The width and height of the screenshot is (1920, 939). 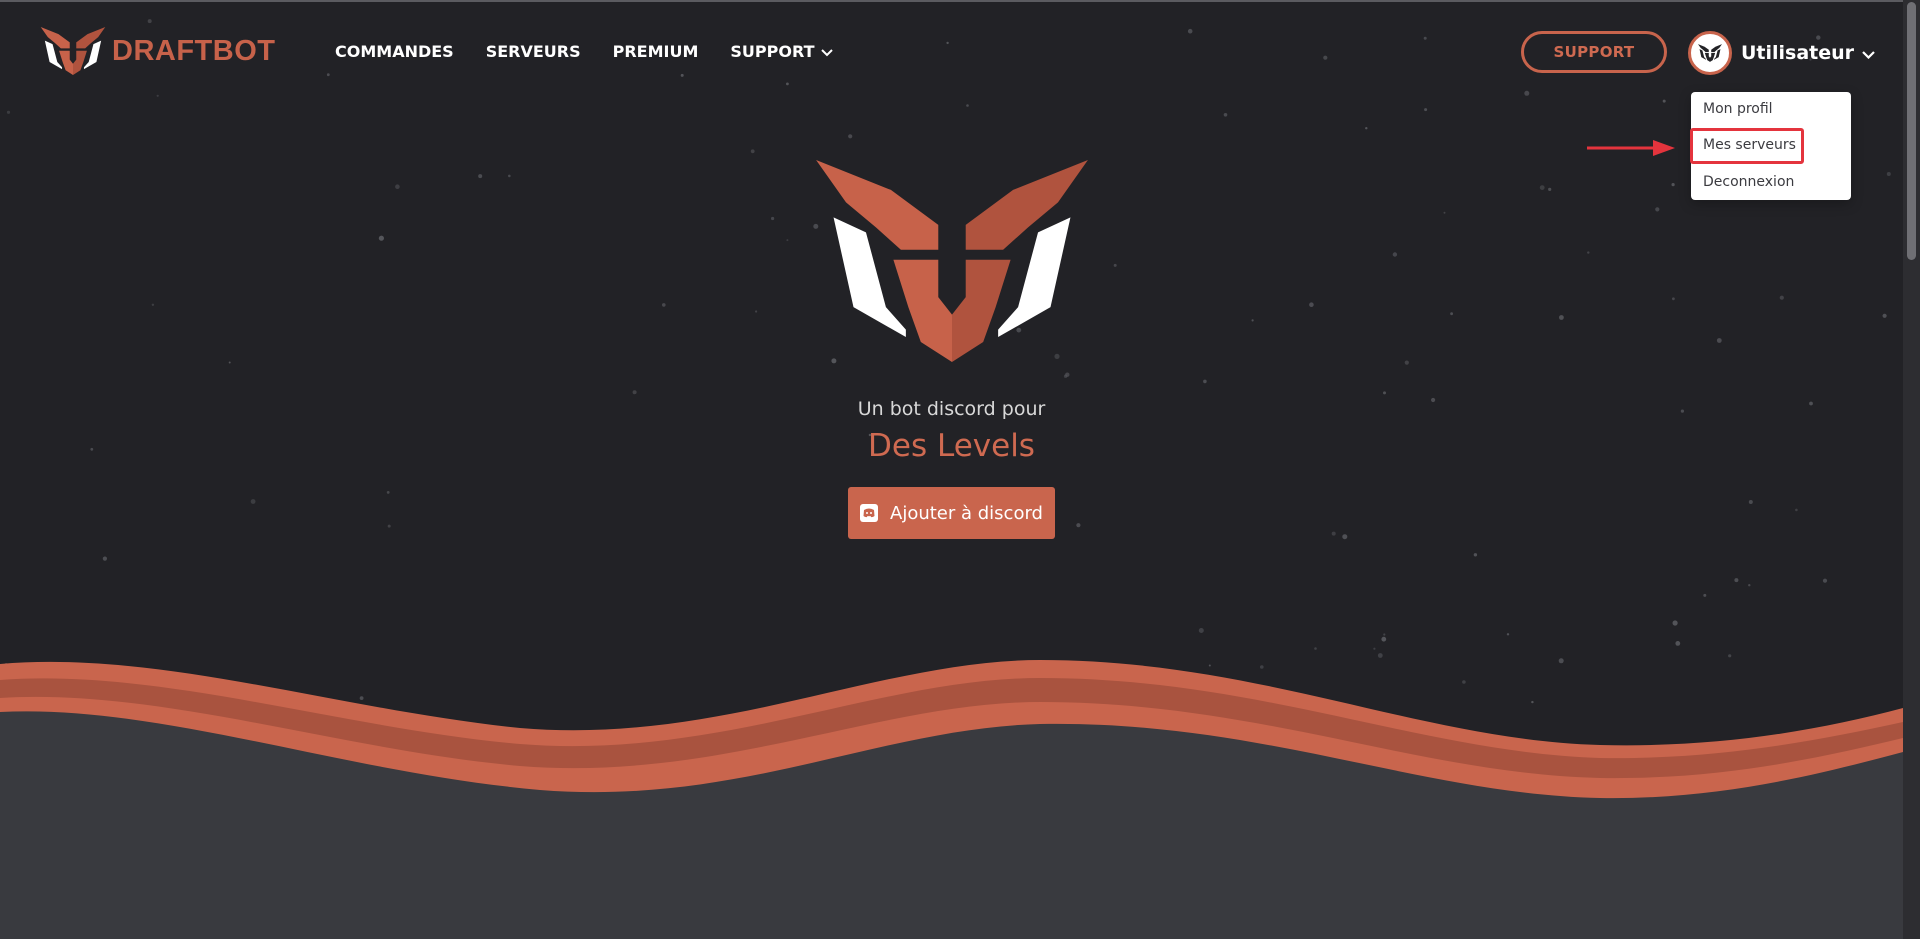 I want to click on menu-item-deconnexion: Deconnexion, so click(x=1748, y=182).